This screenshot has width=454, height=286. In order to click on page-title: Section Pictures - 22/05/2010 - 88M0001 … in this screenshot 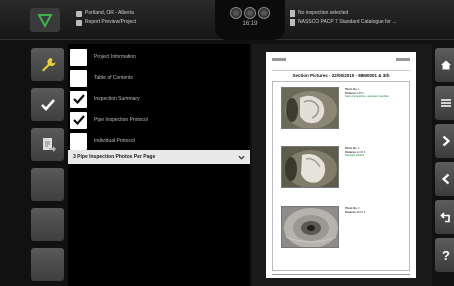, I will do `click(341, 75)`.